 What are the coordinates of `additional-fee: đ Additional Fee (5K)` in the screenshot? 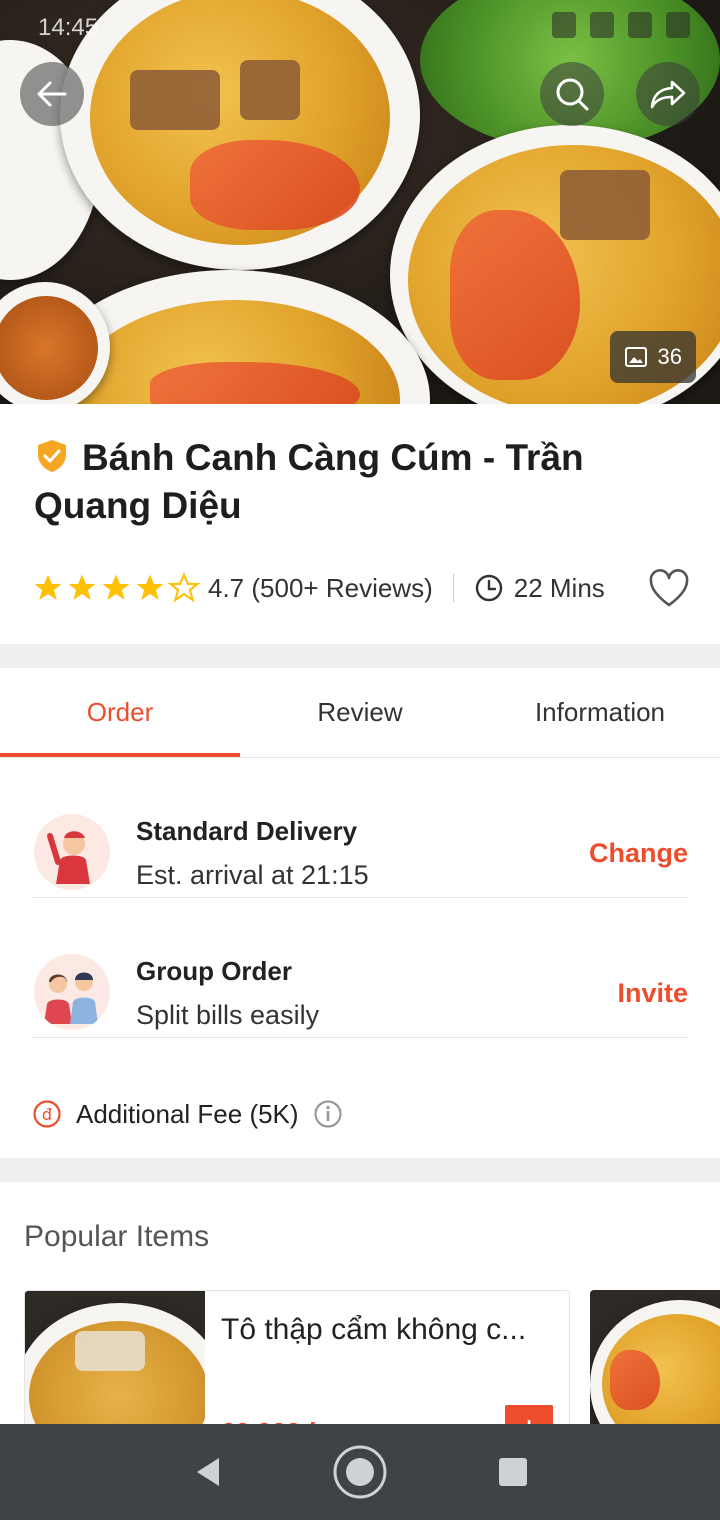 It's located at (187, 1114).